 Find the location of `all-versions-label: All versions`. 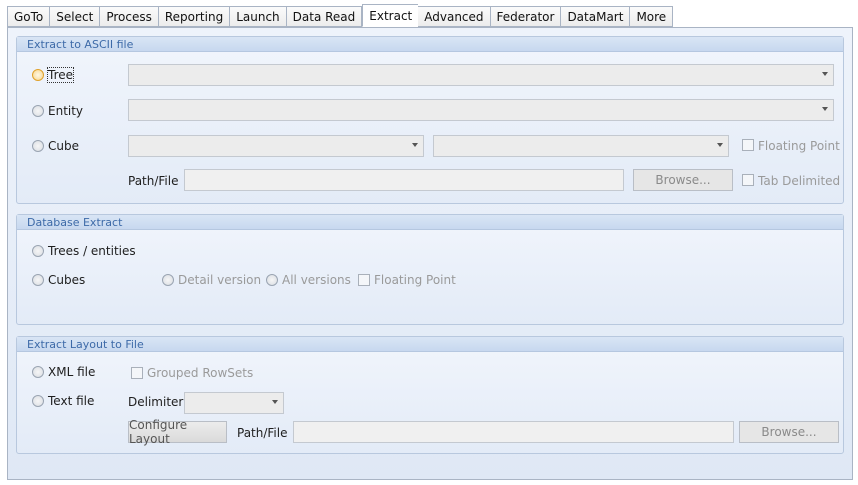

all-versions-label: All versions is located at coordinates (316, 280).